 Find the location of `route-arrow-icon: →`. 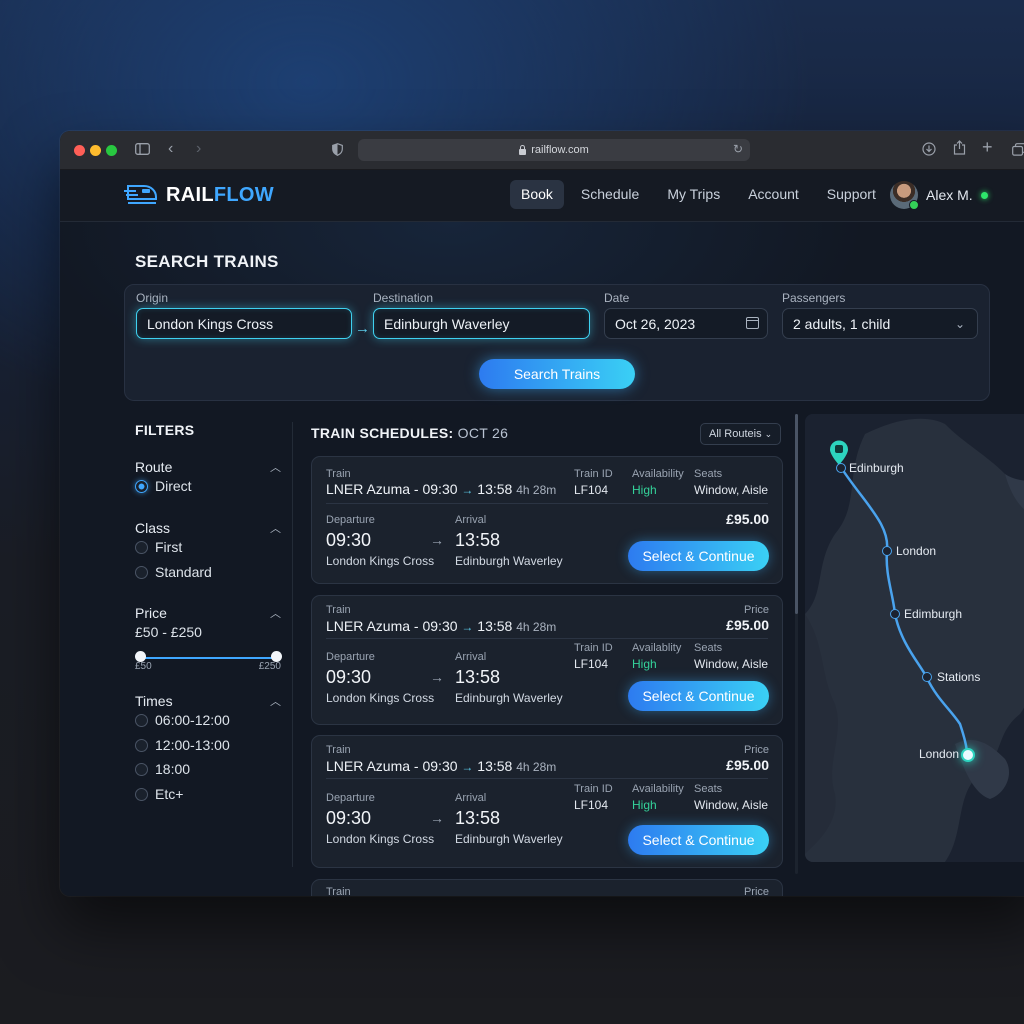

route-arrow-icon: → is located at coordinates (362, 328).